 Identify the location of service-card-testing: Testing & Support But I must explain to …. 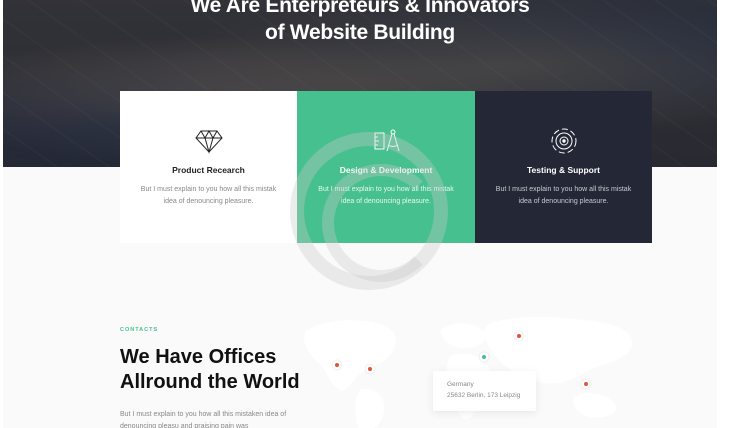
(563, 167).